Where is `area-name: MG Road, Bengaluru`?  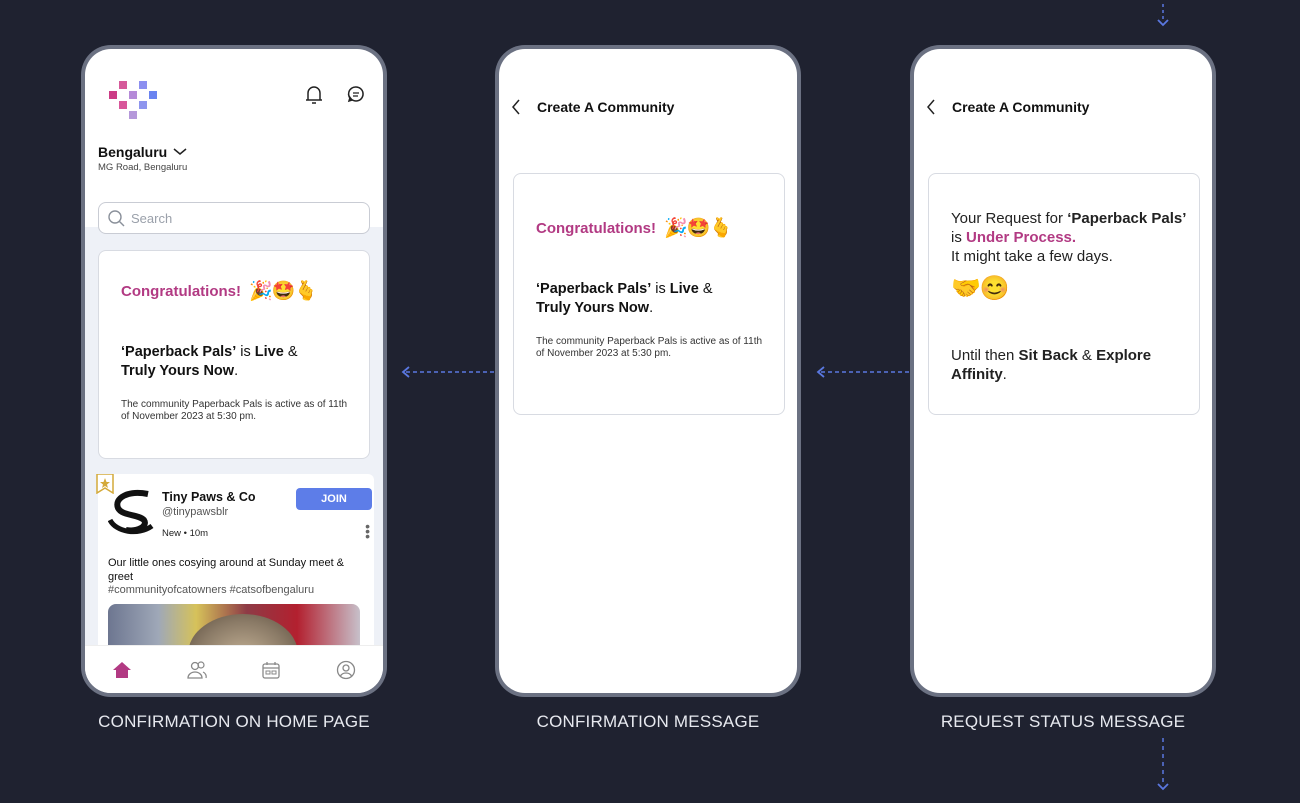
area-name: MG Road, Bengaluru is located at coordinates (143, 167).